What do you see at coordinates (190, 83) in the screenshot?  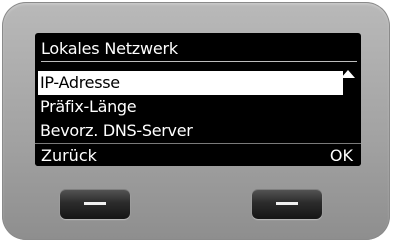 I see `menu-item-ip-adresse: IP-Adresse` at bounding box center [190, 83].